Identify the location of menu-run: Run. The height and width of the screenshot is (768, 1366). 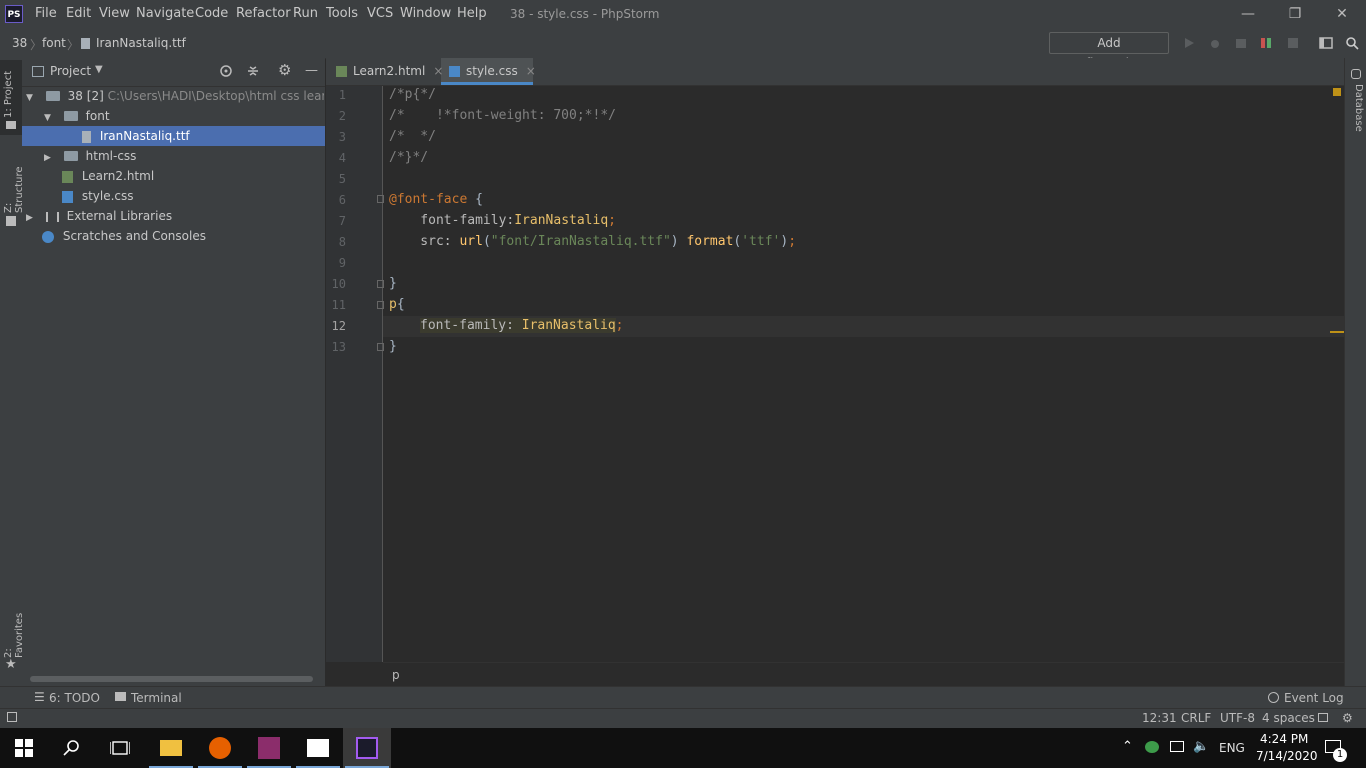
(305, 13).